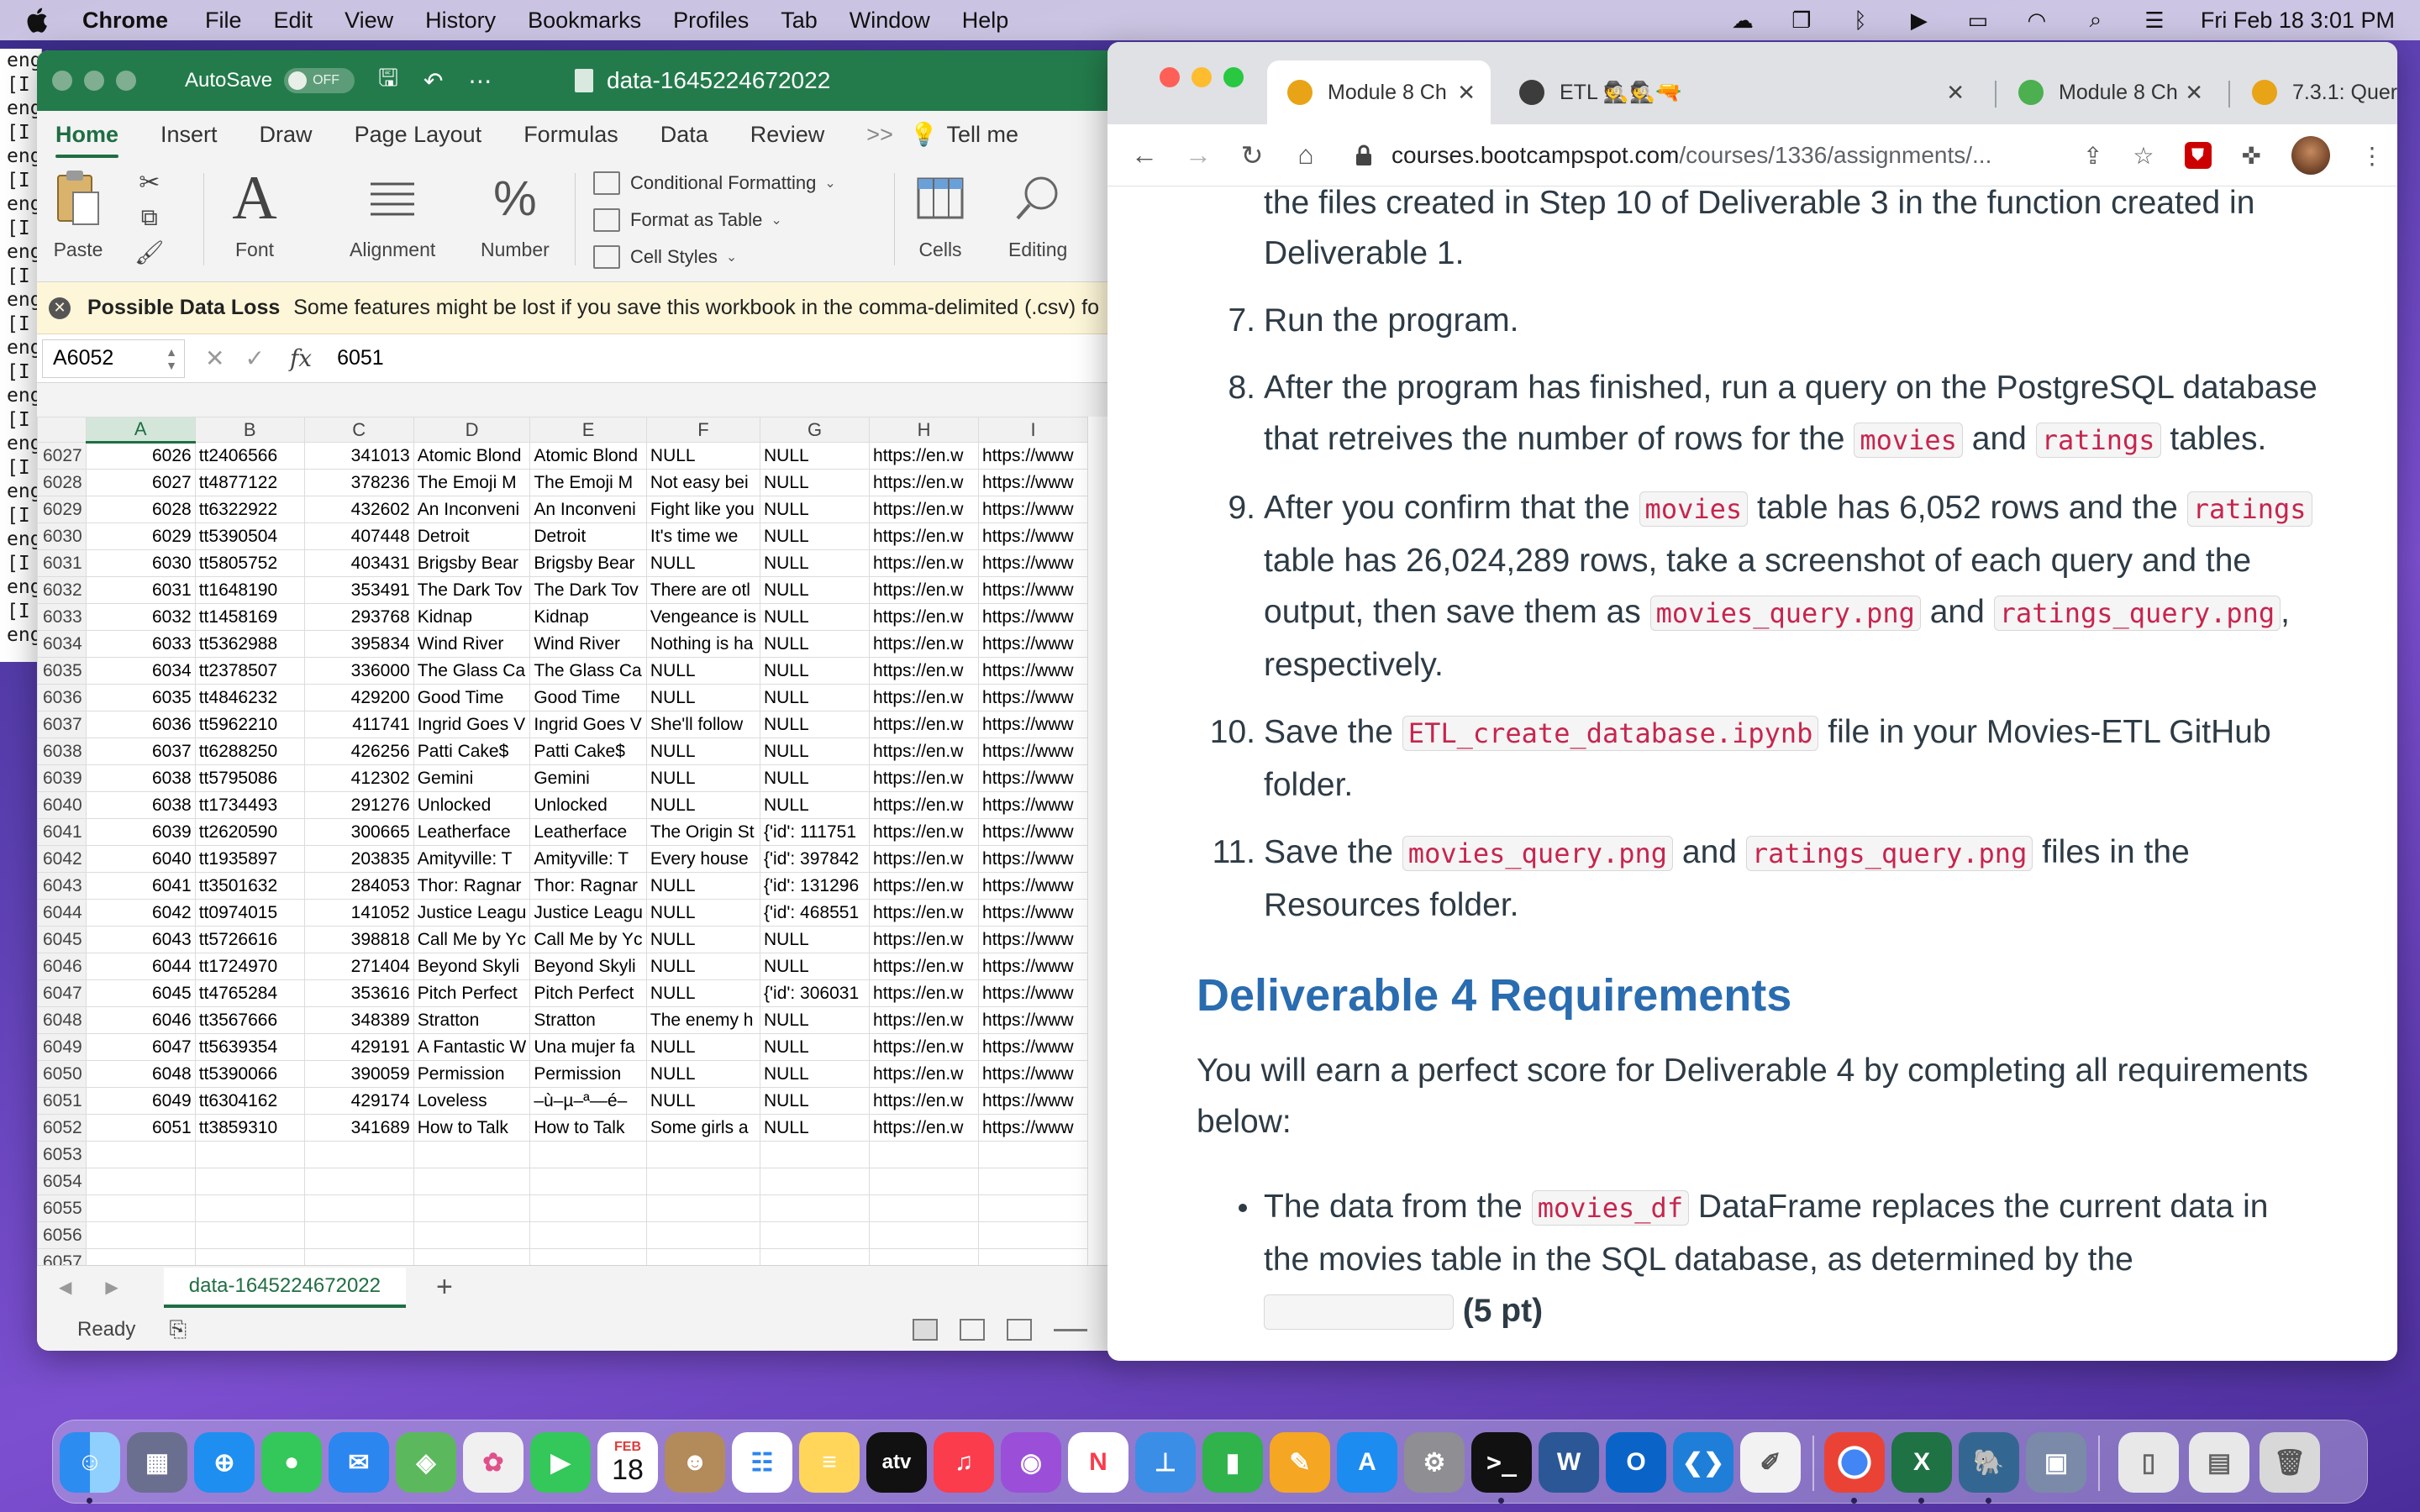 The image size is (2420, 1512). Describe the element at coordinates (359, 993) in the screenshot. I see `cell: 353616` at that location.